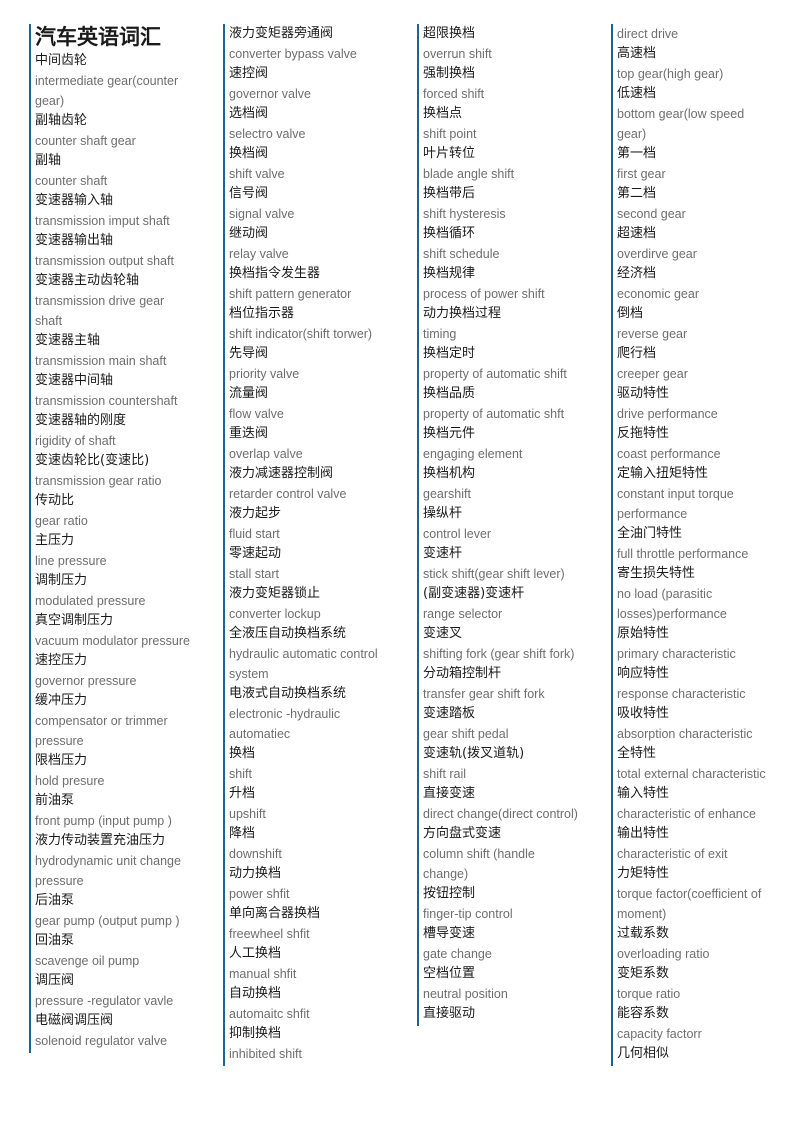 The width and height of the screenshot is (794, 1123). Describe the element at coordinates (55, 800) in the screenshot. I see `term-chinese: 前油泵` at that location.